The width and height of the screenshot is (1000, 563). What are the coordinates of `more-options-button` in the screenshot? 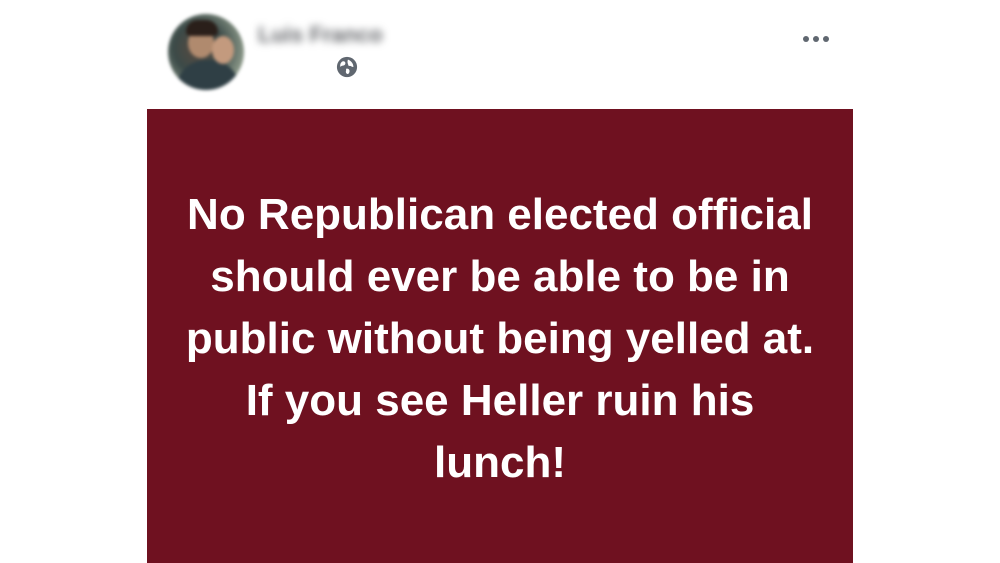 It's located at (816, 39).